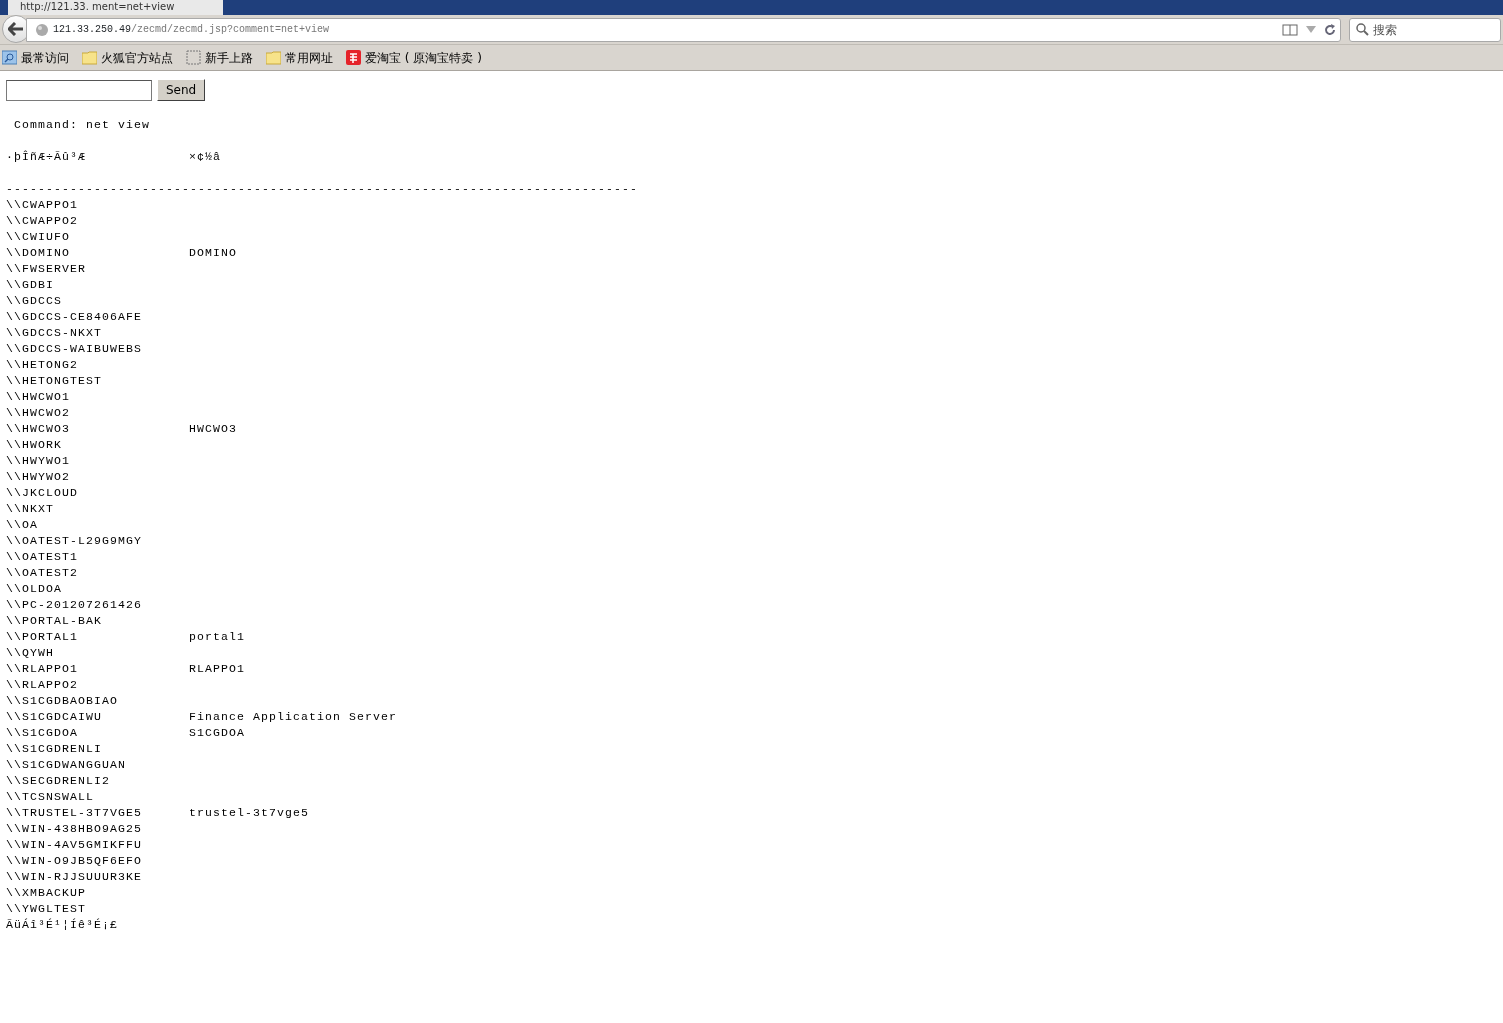 The width and height of the screenshot is (1503, 1023). Describe the element at coordinates (213, 429) in the screenshot. I see `server-remark: HWCWO3` at that location.